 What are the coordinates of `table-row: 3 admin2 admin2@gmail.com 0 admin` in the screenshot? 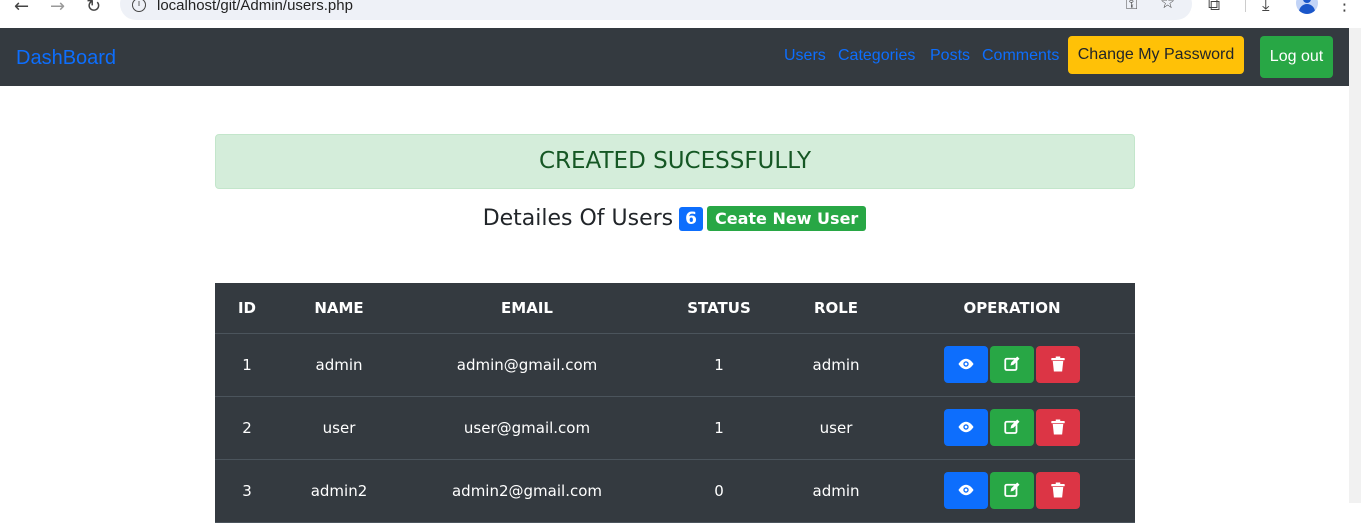 It's located at (675, 491).